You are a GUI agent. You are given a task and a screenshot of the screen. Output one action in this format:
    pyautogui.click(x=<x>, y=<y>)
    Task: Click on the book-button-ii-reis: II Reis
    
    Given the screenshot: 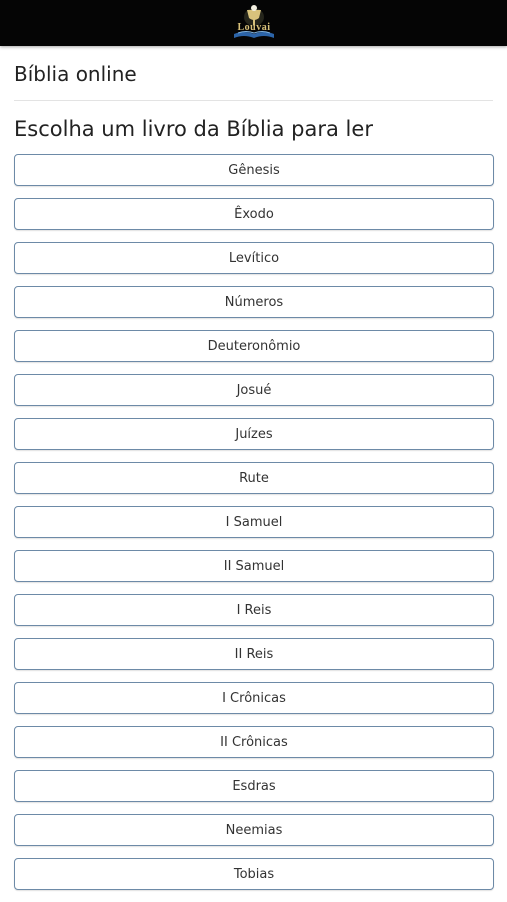 What is the action you would take?
    pyautogui.click(x=254, y=654)
    